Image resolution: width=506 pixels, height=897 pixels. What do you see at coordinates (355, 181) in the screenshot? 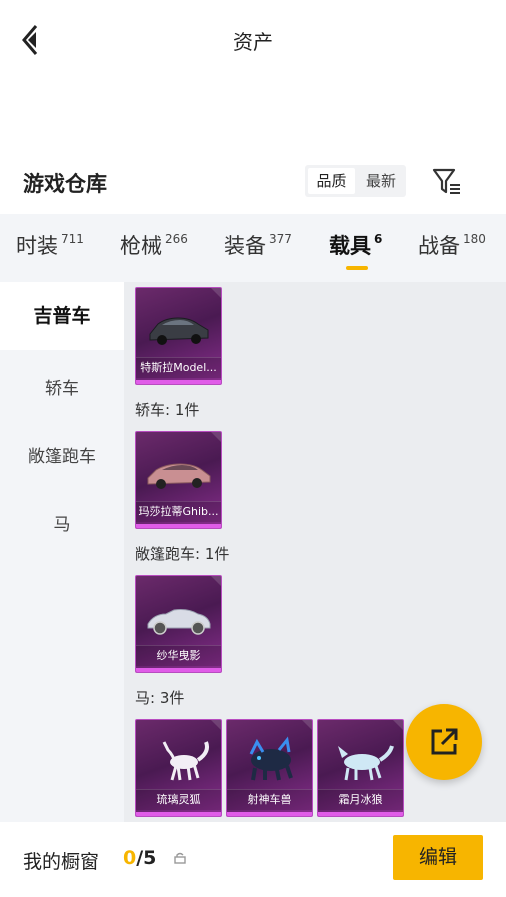
I see `sort-toggle: 品质 最新` at bounding box center [355, 181].